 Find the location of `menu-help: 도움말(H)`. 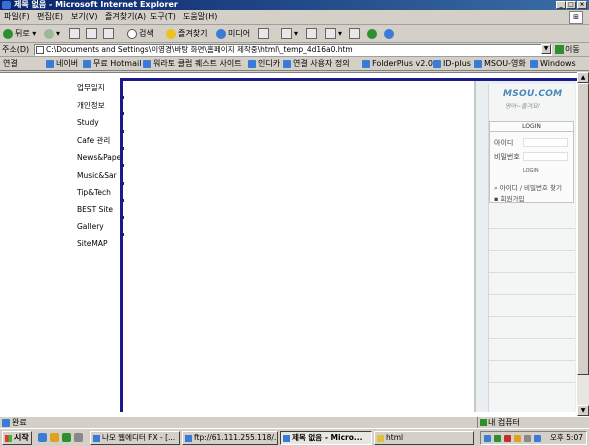

menu-help: 도움말(H) is located at coordinates (200, 17).